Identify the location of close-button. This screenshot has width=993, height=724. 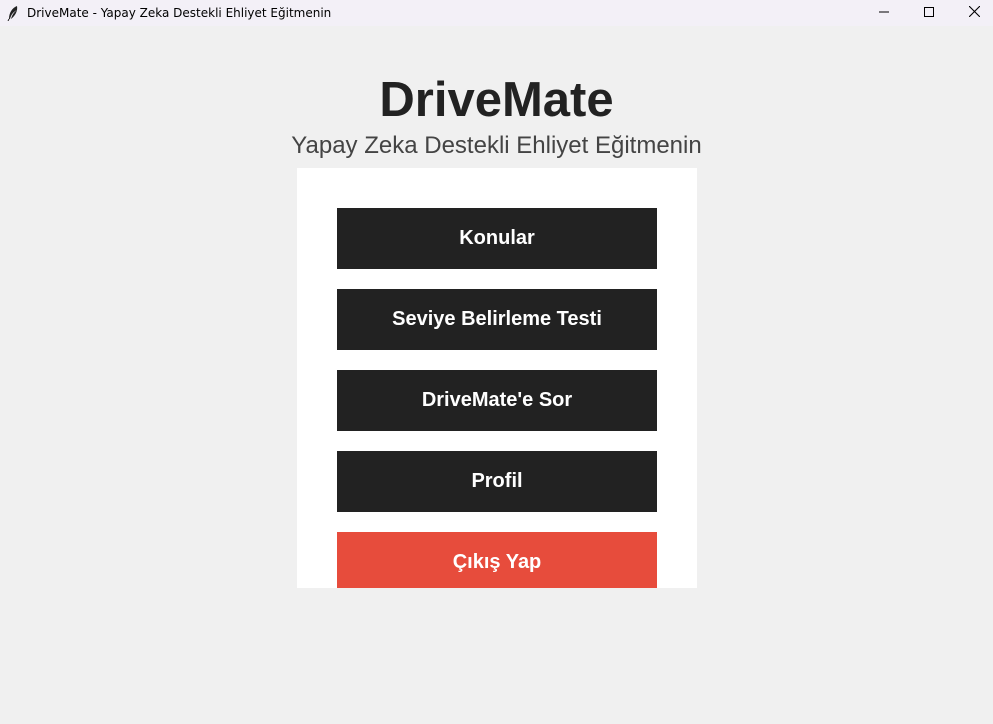
(972, 13).